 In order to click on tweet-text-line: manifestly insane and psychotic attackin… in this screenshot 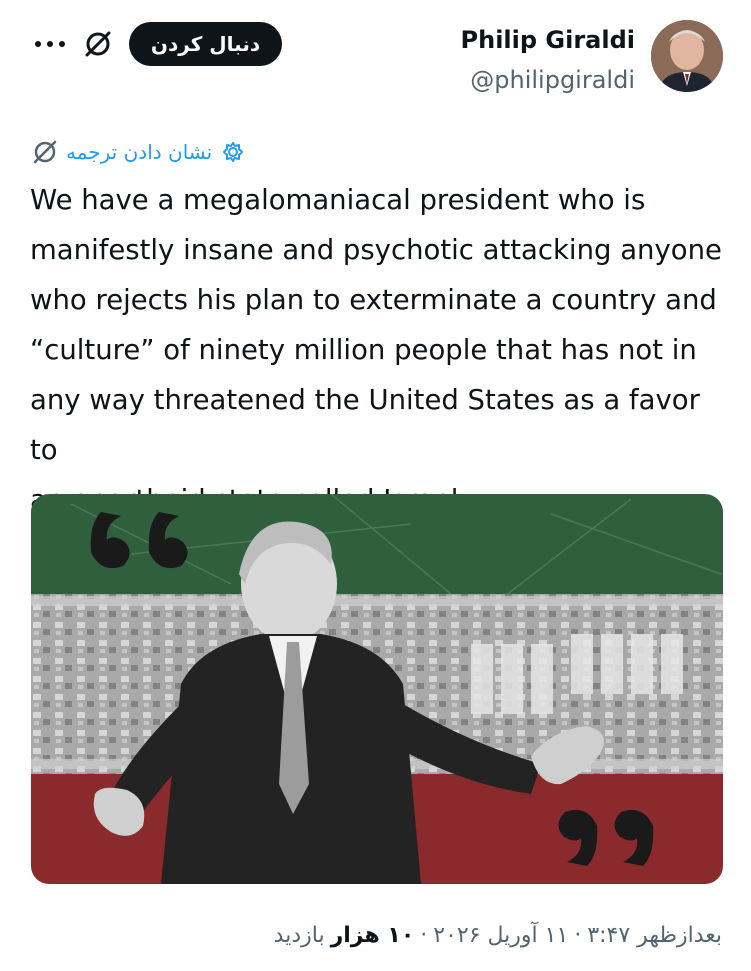, I will do `click(376, 250)`.